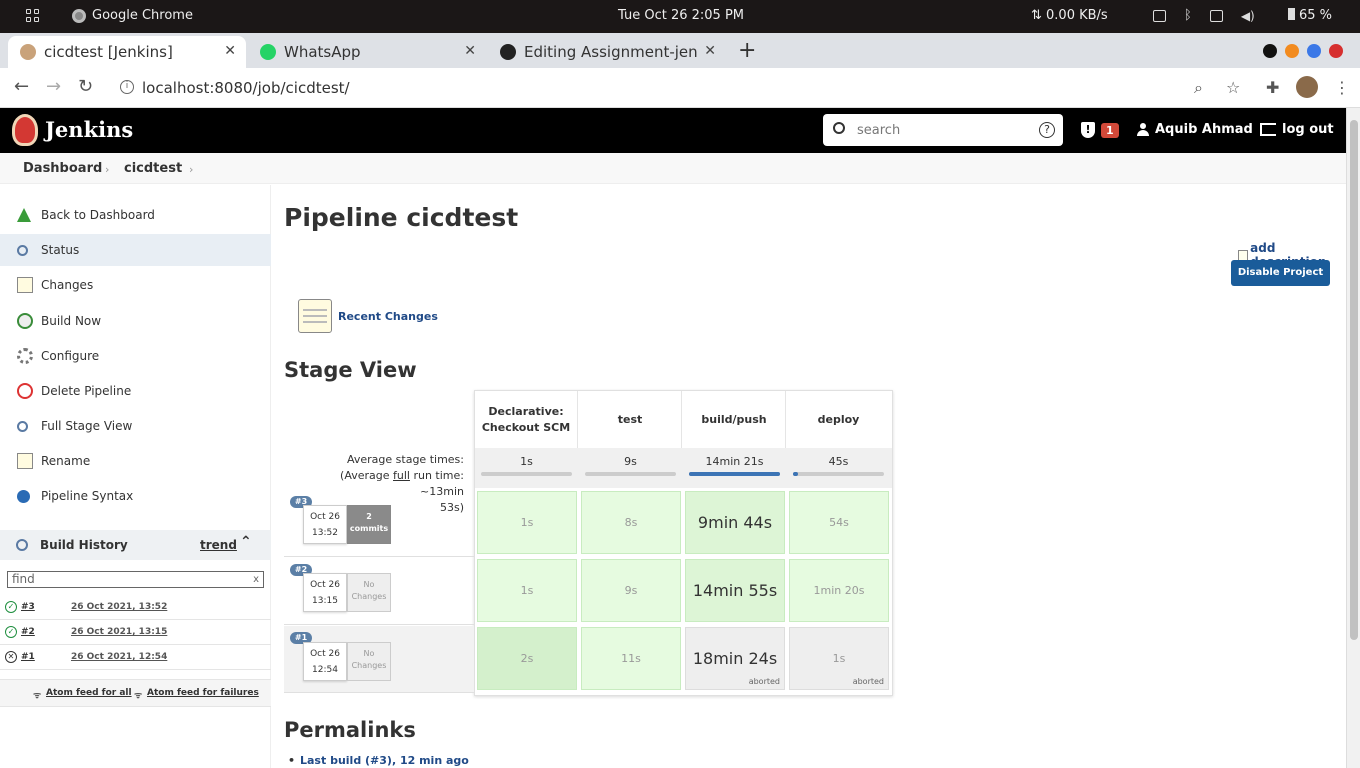 Image resolution: width=1360 pixels, height=768 pixels. I want to click on sidebar-item-build-now: Build Now, so click(135, 321).